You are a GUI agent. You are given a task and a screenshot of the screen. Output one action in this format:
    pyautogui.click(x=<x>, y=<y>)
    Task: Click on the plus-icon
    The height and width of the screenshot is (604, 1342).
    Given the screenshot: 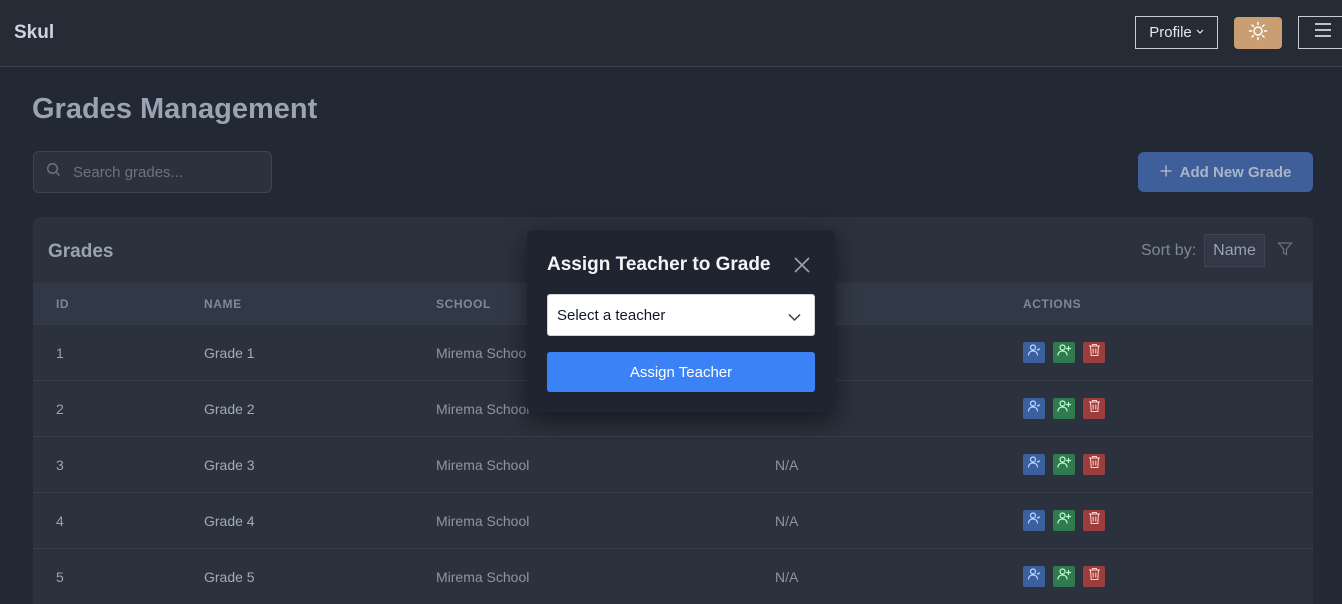 What is the action you would take?
    pyautogui.click(x=1166, y=172)
    